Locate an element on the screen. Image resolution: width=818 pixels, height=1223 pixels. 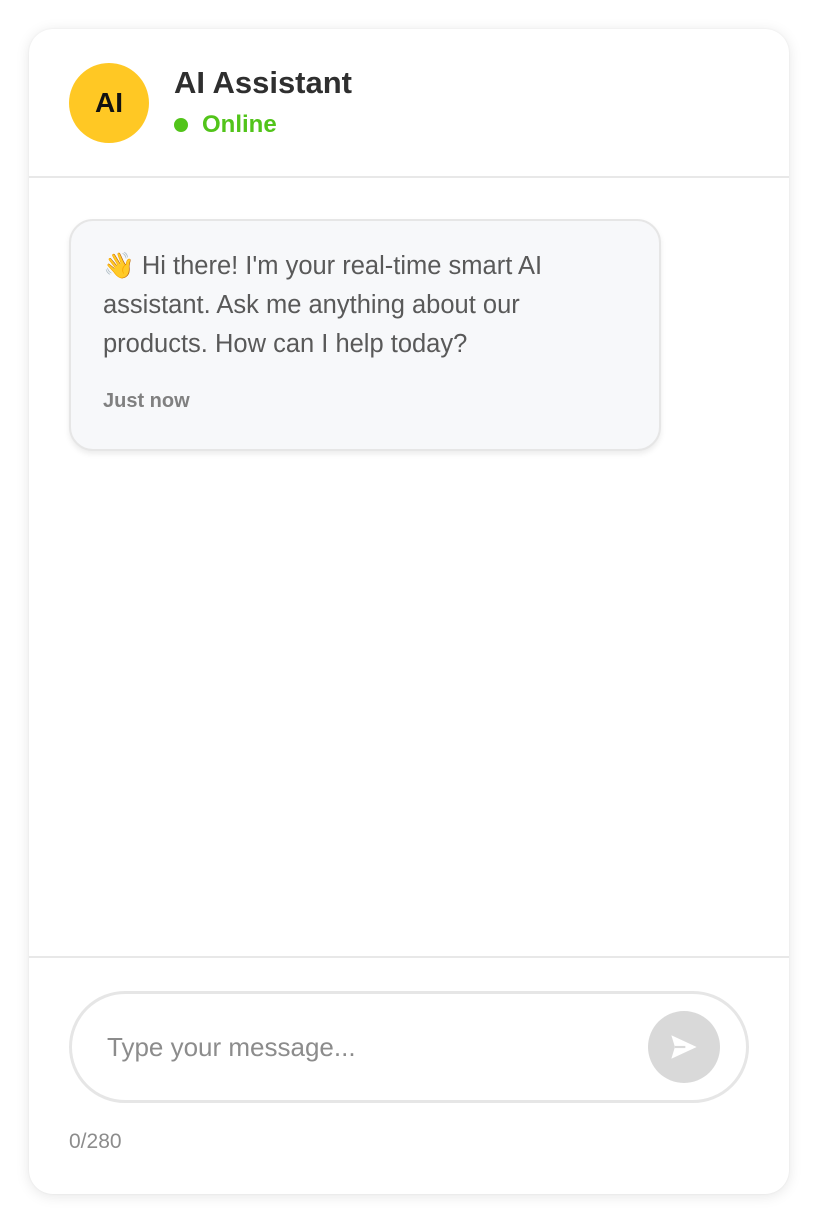
send-button is located at coordinates (684, 1047).